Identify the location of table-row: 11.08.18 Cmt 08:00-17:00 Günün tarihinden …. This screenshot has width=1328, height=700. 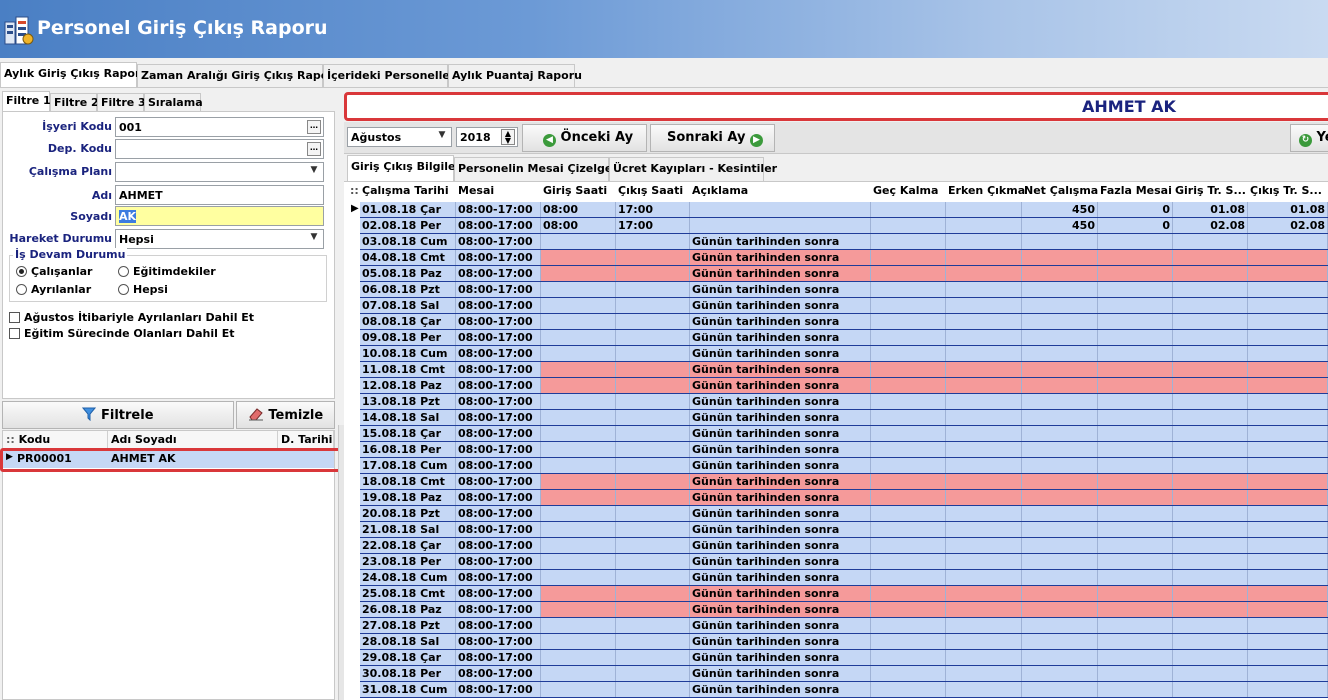
(844, 370).